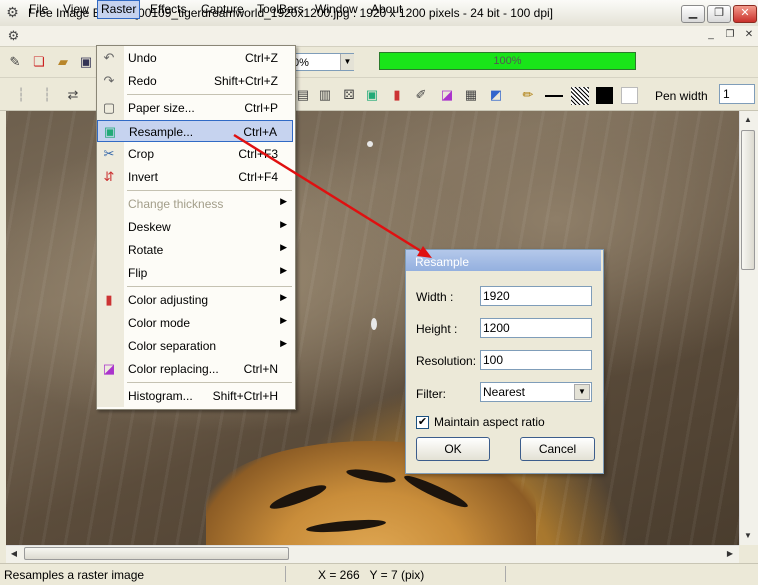 The width and height of the screenshot is (758, 585). What do you see at coordinates (195, 300) in the screenshot?
I see `menu-item-color-adjusting: ▮ Color adjusting ▶` at bounding box center [195, 300].